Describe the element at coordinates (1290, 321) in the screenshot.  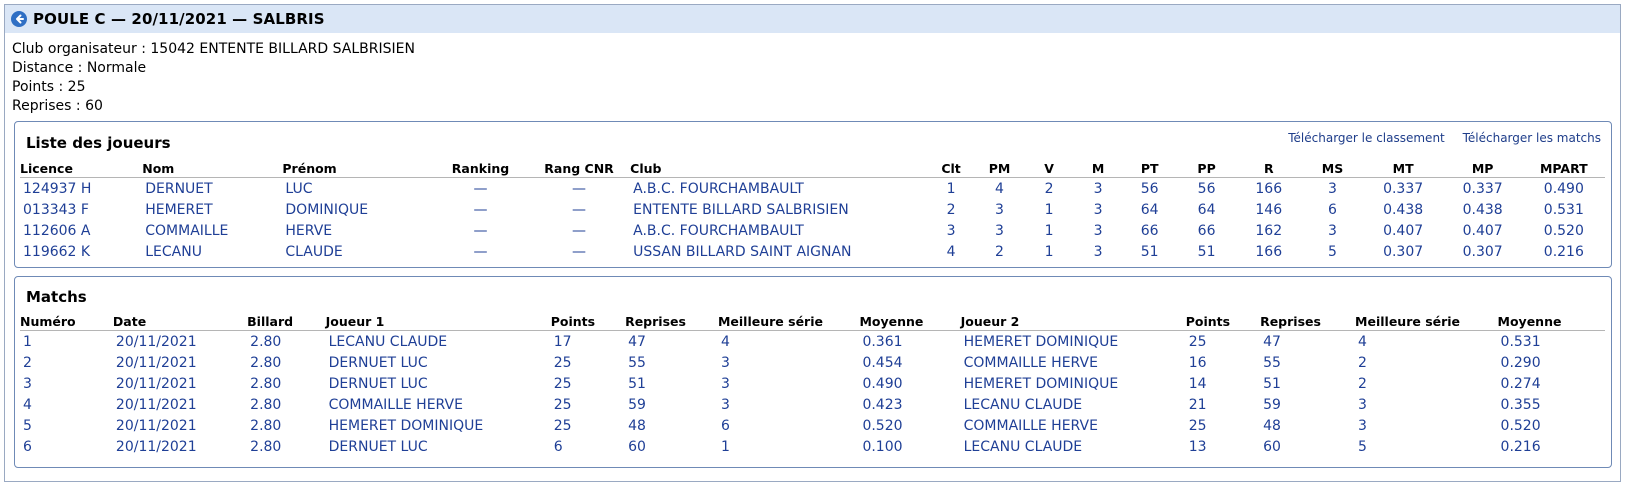
I see `match-header-reprises-10: Reprises` at that location.